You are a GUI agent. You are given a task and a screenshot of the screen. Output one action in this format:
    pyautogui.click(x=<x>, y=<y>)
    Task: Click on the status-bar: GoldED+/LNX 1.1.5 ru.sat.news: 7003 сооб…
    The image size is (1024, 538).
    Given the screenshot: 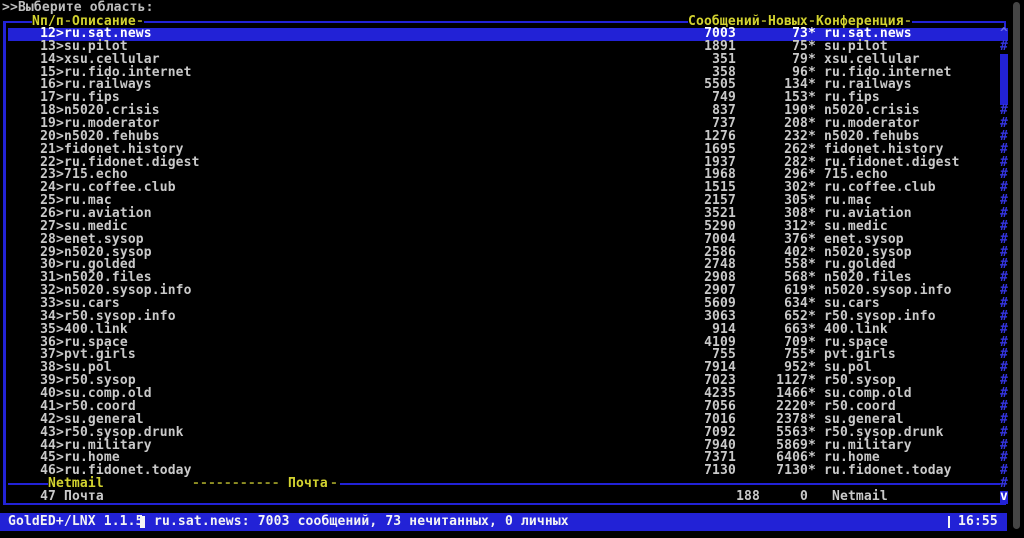 What is the action you would take?
    pyautogui.click(x=503, y=522)
    